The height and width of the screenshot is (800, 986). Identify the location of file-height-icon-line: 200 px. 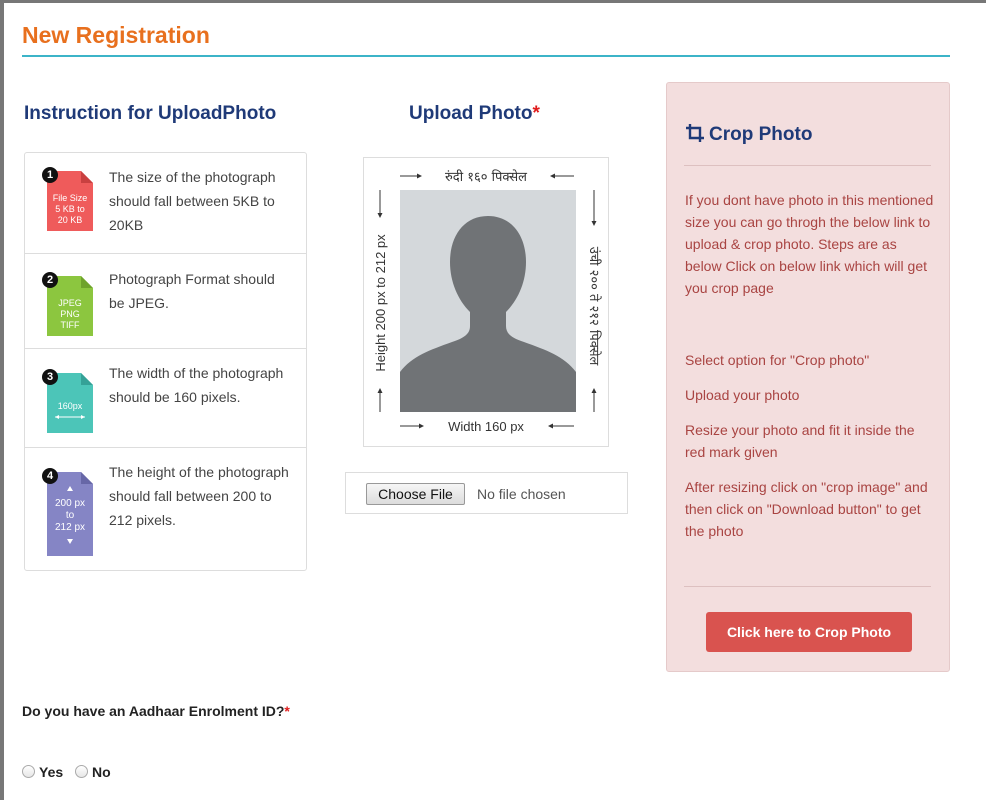
(70, 503).